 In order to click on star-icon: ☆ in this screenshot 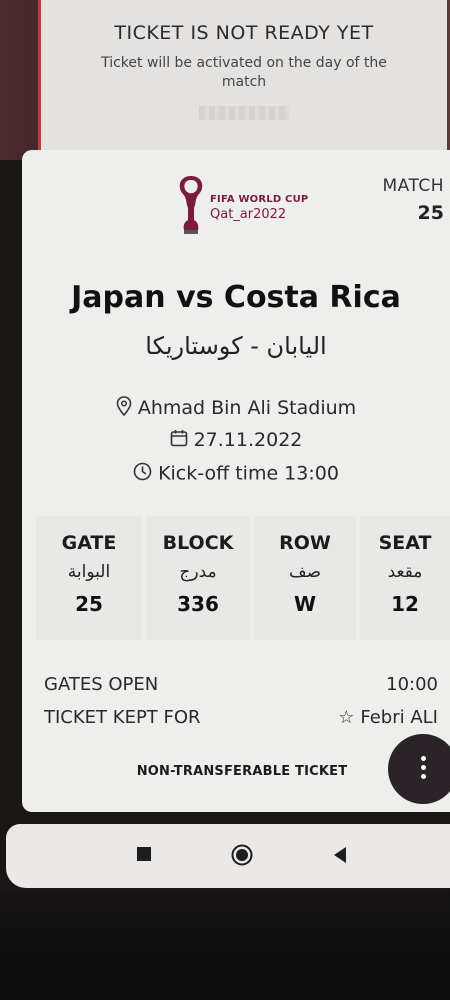, I will do `click(346, 717)`.